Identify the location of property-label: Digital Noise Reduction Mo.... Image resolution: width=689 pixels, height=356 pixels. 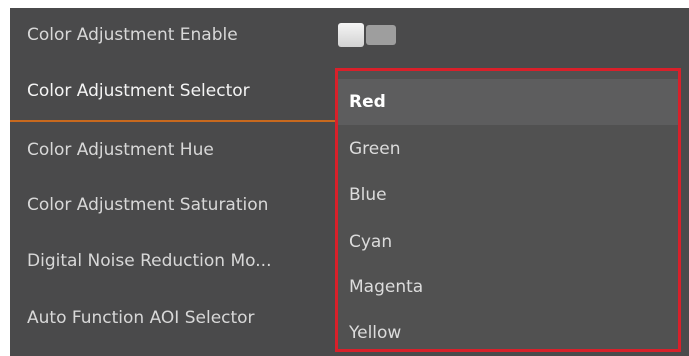
(149, 261).